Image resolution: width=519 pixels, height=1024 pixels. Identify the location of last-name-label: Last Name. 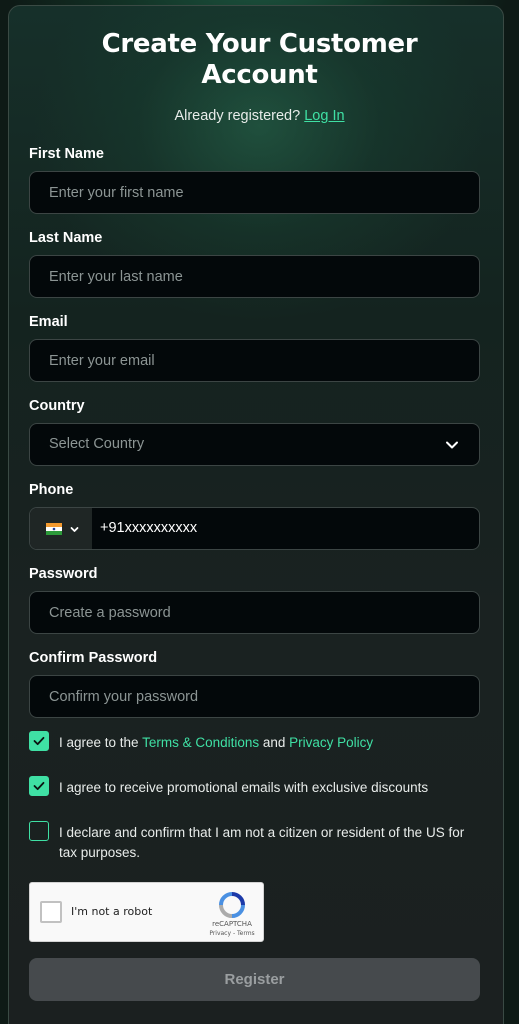
(66, 238).